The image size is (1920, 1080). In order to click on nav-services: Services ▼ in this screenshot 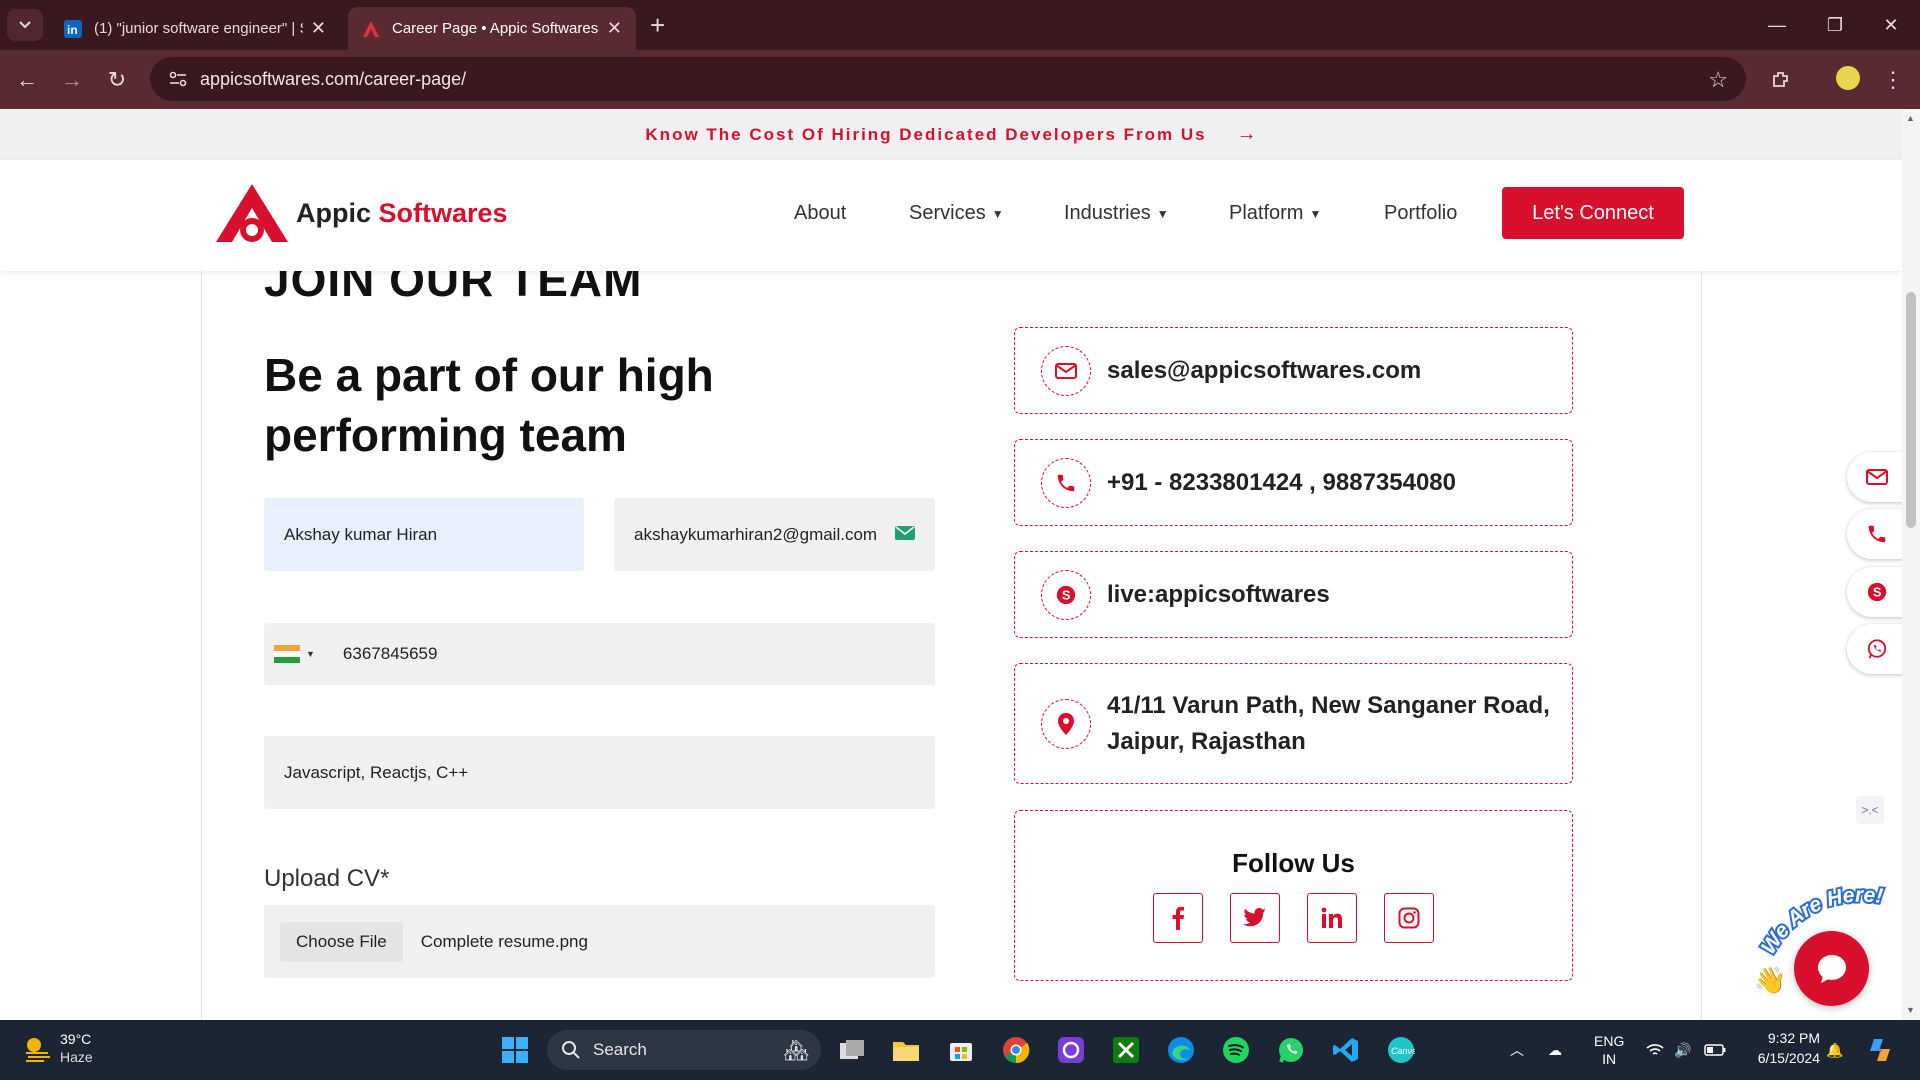, I will do `click(956, 213)`.